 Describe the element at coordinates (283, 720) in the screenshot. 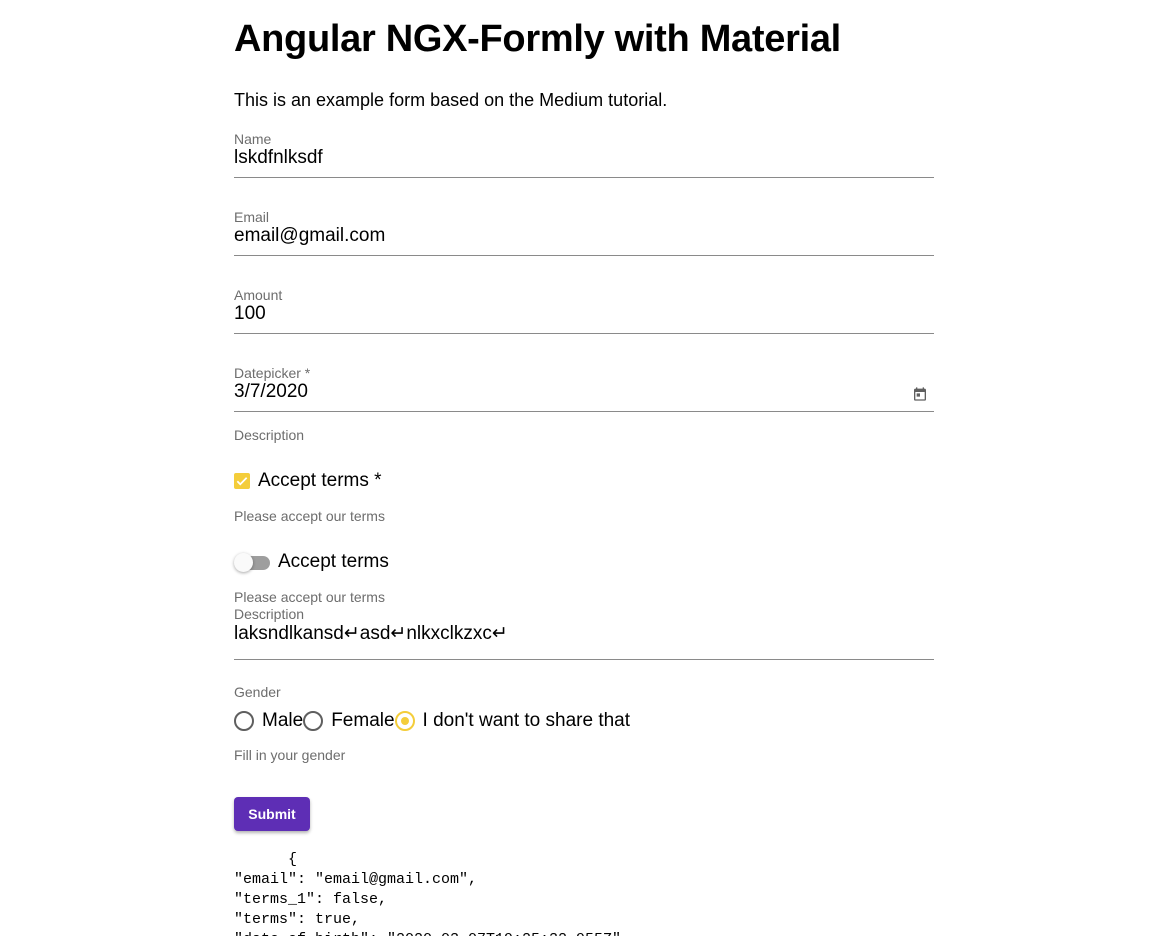

I see `gender-option-label: Male` at that location.